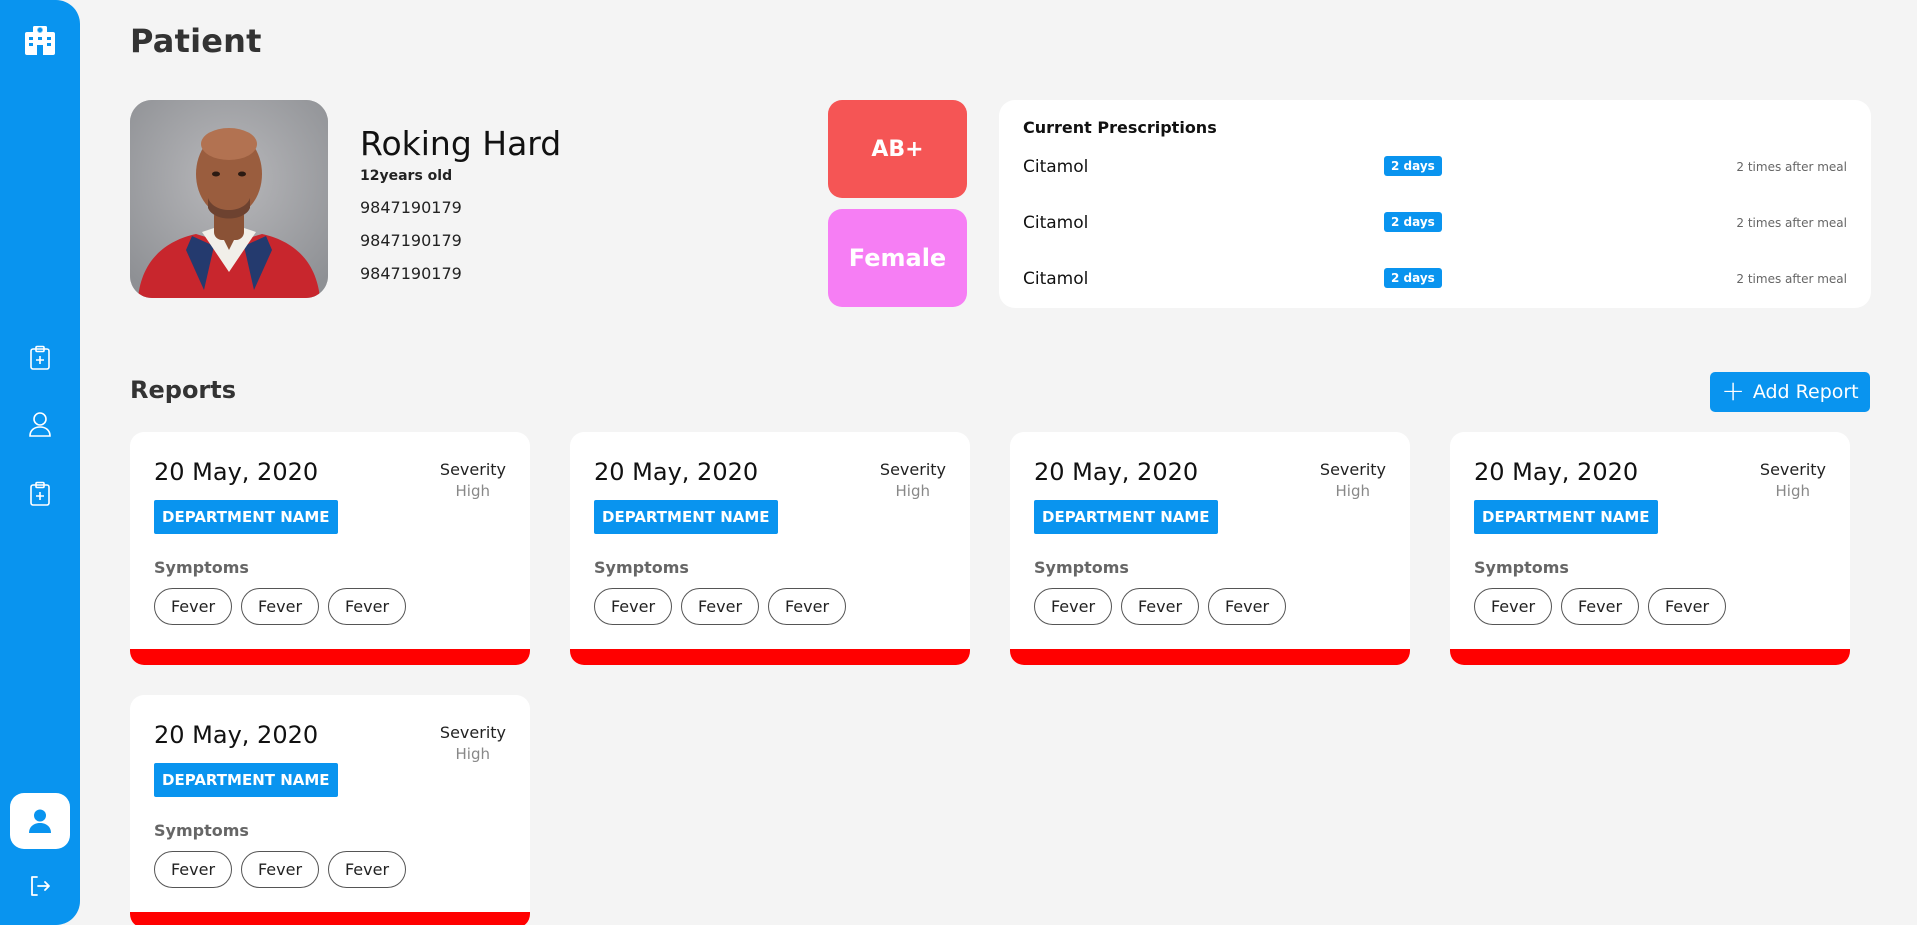 This screenshot has height=925, width=1917. I want to click on nav-profile-button-active, so click(40, 821).